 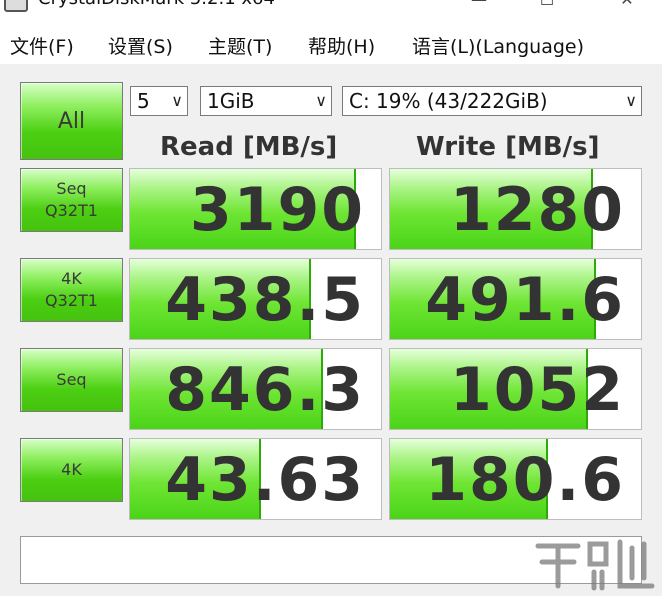 I want to click on read-result-cell: 3190, so click(x=255, y=209).